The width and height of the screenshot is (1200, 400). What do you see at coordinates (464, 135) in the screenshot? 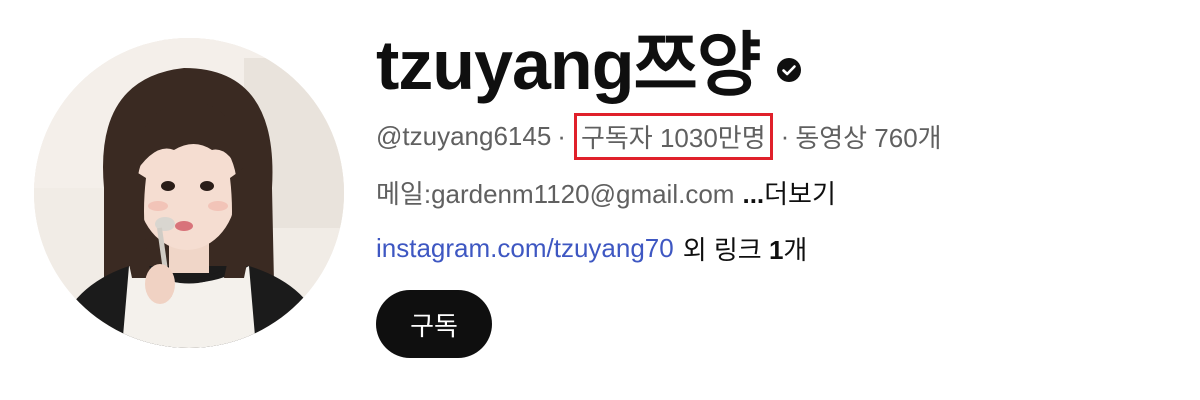
I see `channel-handle: @tzuyang6145` at bounding box center [464, 135].